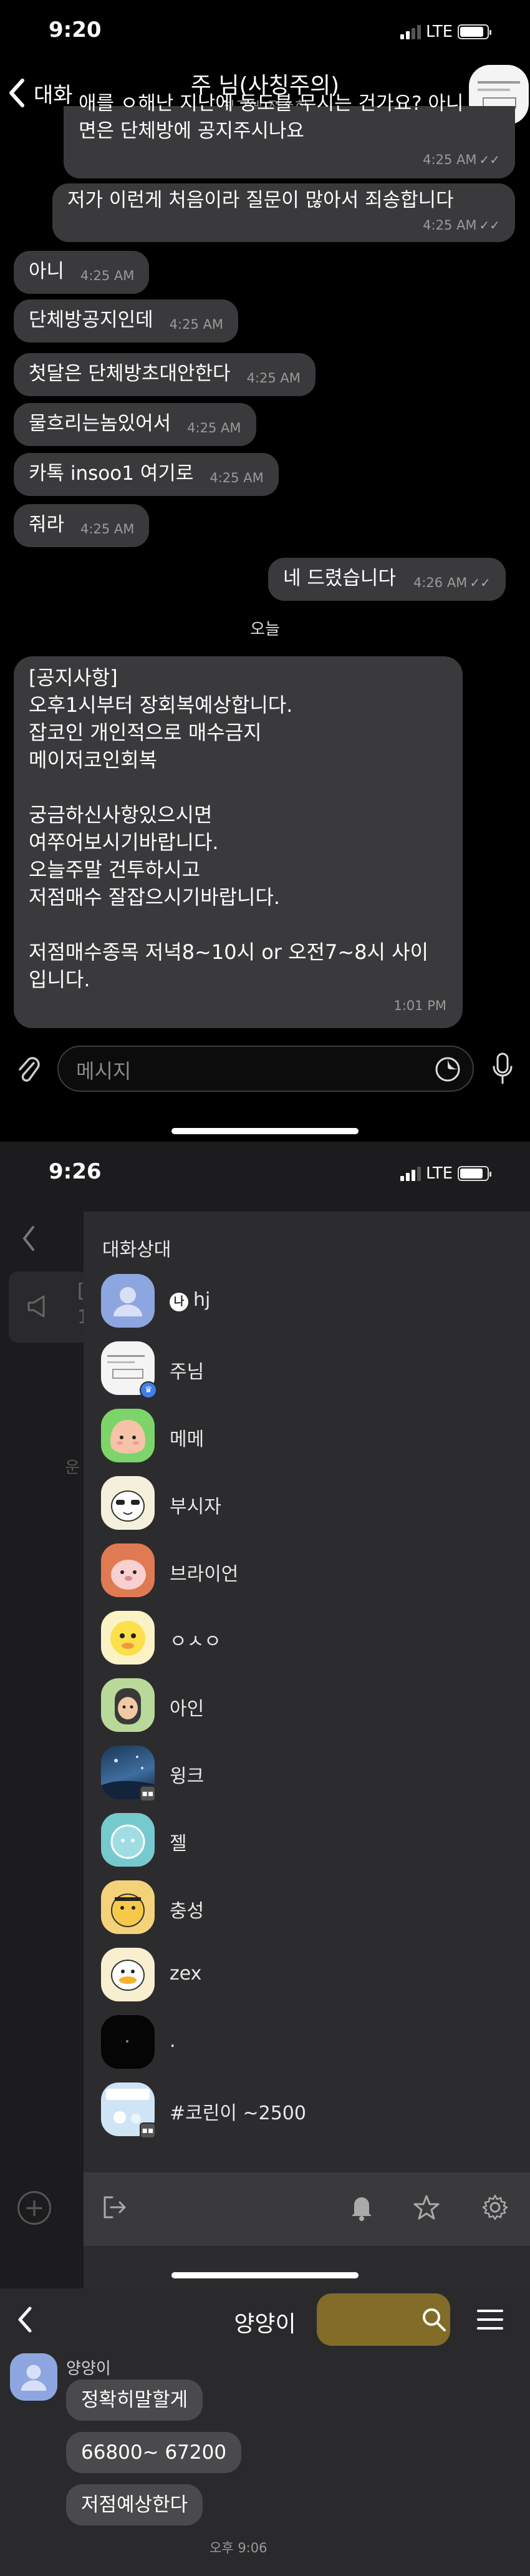  I want to click on incoming-message: 저점예상한다, so click(134, 2504).